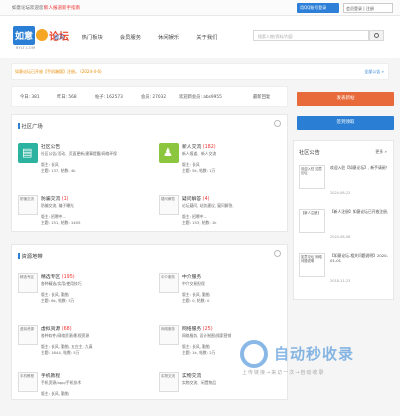 This screenshot has height=416, width=400. I want to click on forum-desc: 中介交易担保, so click(193, 283).